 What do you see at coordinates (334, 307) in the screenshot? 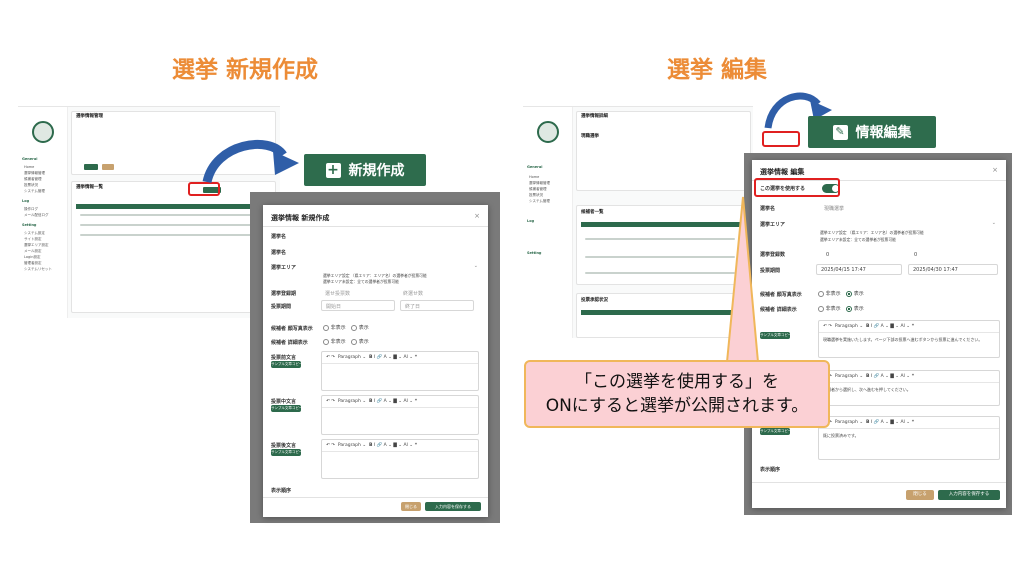
I see `date-from-placeholder: 開始日` at bounding box center [334, 307].